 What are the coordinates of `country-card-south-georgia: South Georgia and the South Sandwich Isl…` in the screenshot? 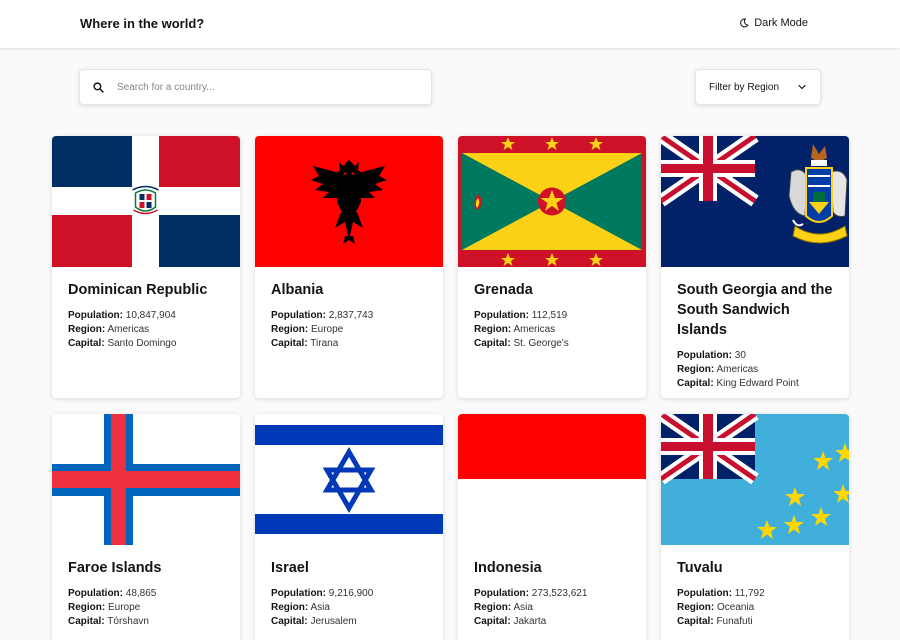 It's located at (755, 267).